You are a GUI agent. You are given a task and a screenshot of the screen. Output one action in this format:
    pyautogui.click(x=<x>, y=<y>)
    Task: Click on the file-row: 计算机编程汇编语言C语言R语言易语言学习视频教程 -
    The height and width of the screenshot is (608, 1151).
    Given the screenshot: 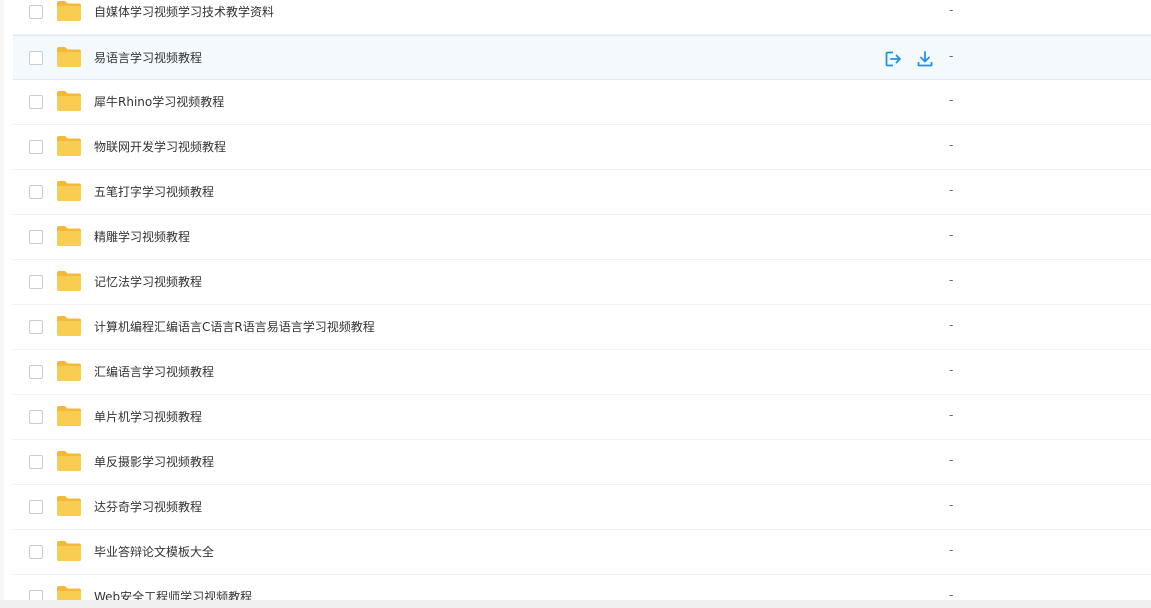 What is the action you would take?
    pyautogui.click(x=582, y=327)
    